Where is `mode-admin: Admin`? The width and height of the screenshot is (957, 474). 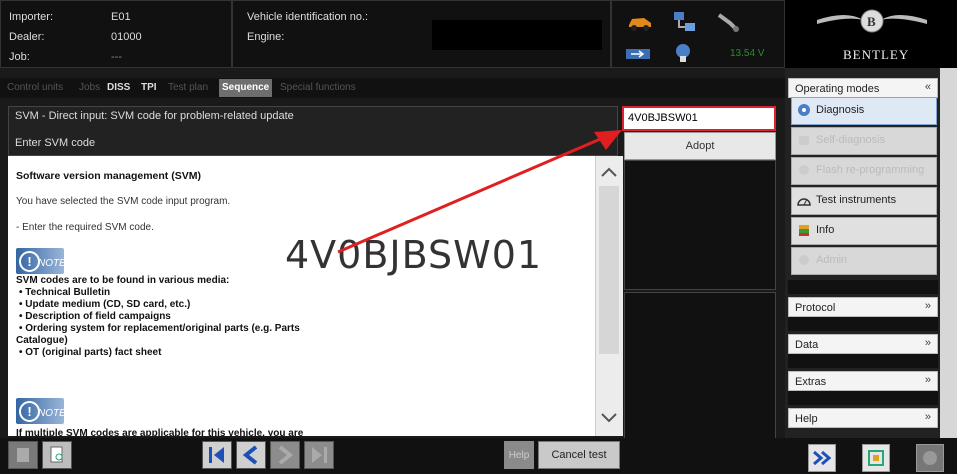 mode-admin: Admin is located at coordinates (864, 261).